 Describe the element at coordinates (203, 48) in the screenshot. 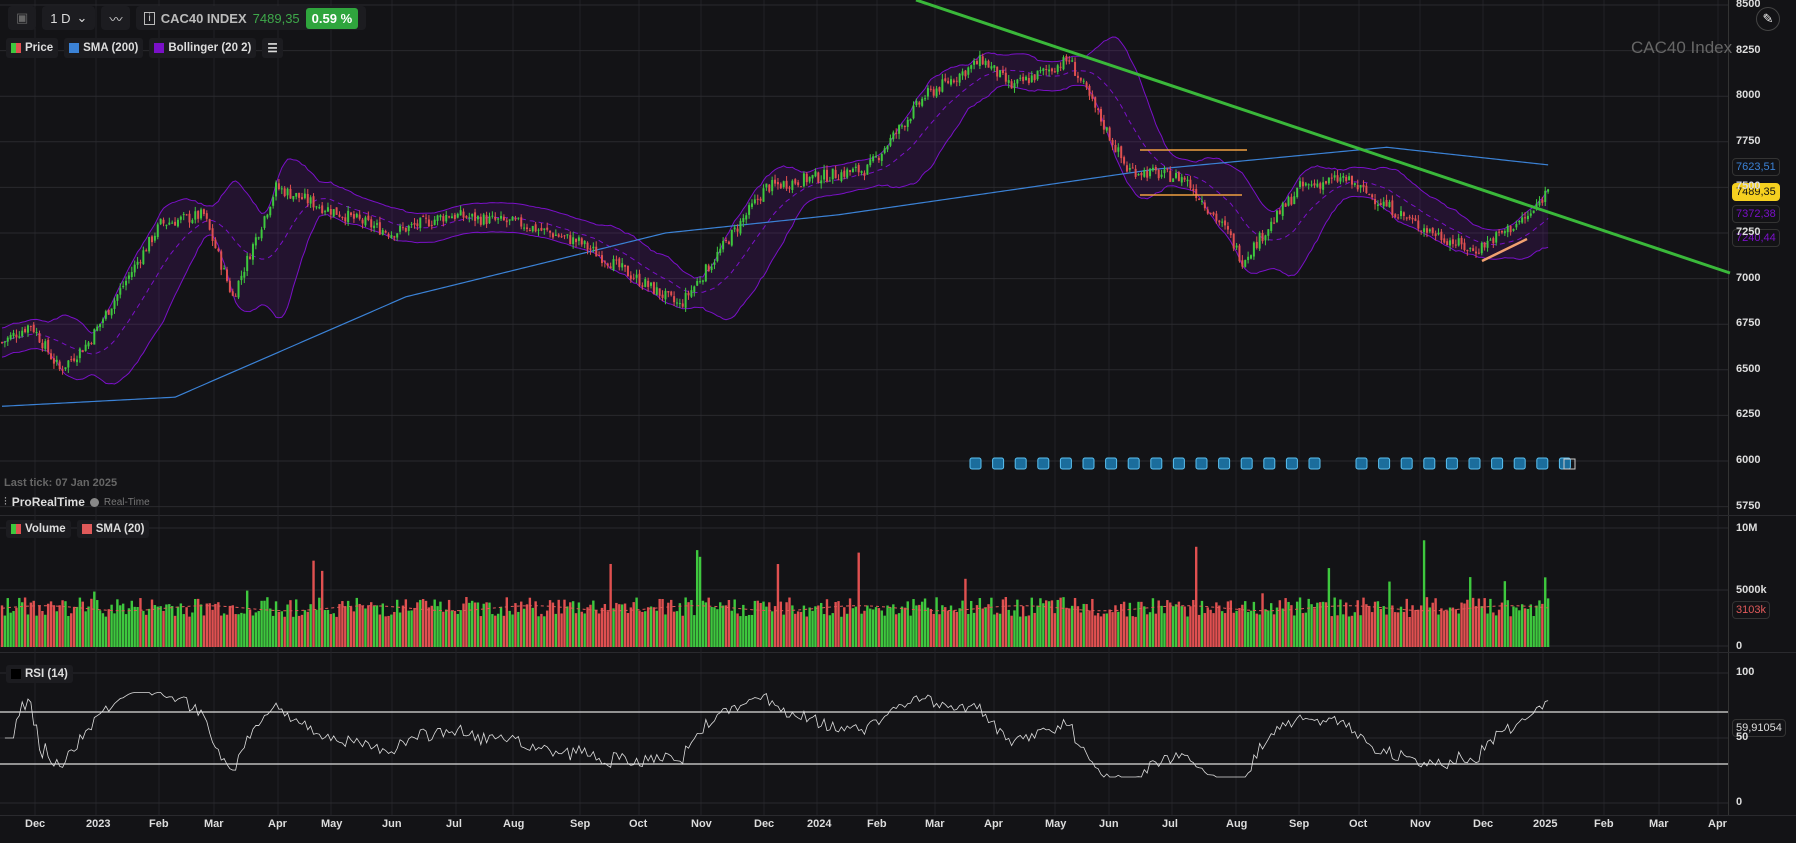

I see `legend-bollinger: Bollinger (20 2)` at that location.